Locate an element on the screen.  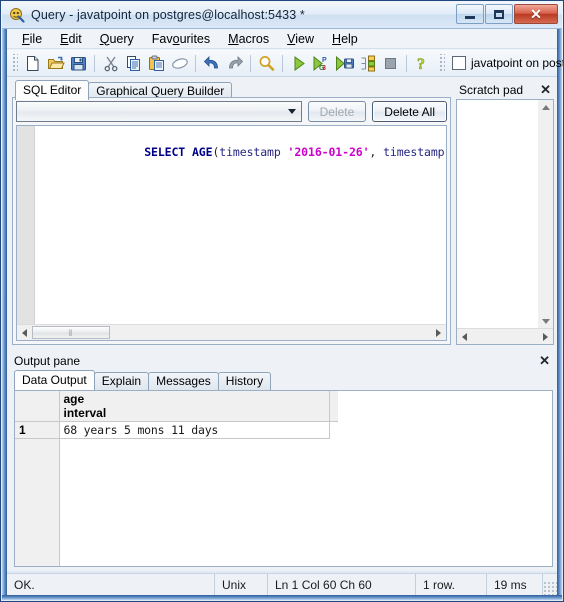
find-magnifier-icon is located at coordinates (266, 63).